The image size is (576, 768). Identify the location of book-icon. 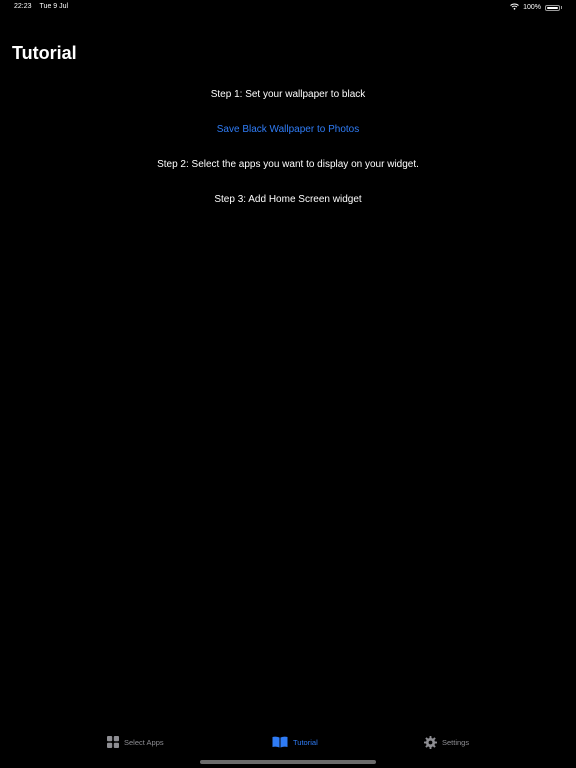
(280, 742).